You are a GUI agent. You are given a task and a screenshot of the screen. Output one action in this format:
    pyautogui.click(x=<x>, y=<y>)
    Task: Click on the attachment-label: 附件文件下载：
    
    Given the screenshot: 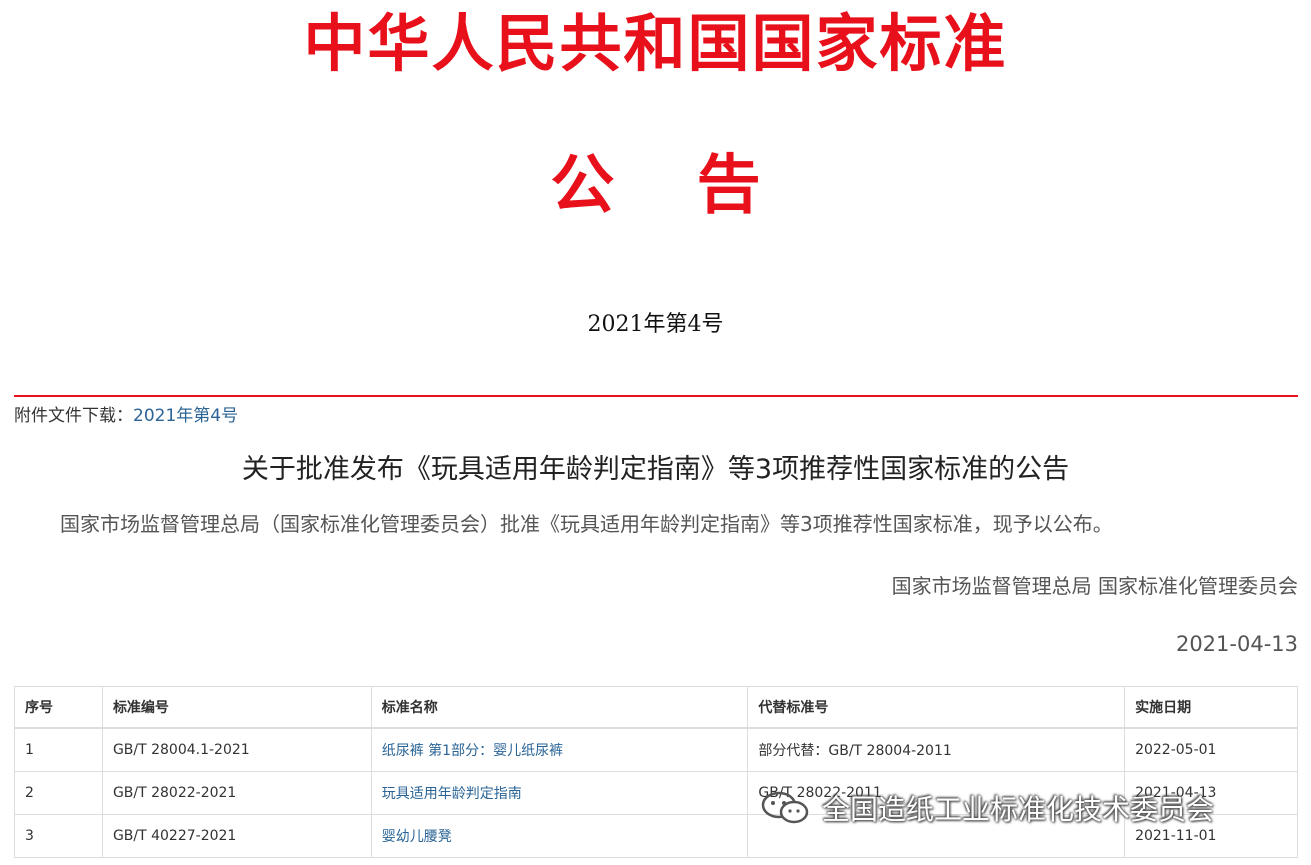 What is the action you would take?
    pyautogui.click(x=73, y=416)
    